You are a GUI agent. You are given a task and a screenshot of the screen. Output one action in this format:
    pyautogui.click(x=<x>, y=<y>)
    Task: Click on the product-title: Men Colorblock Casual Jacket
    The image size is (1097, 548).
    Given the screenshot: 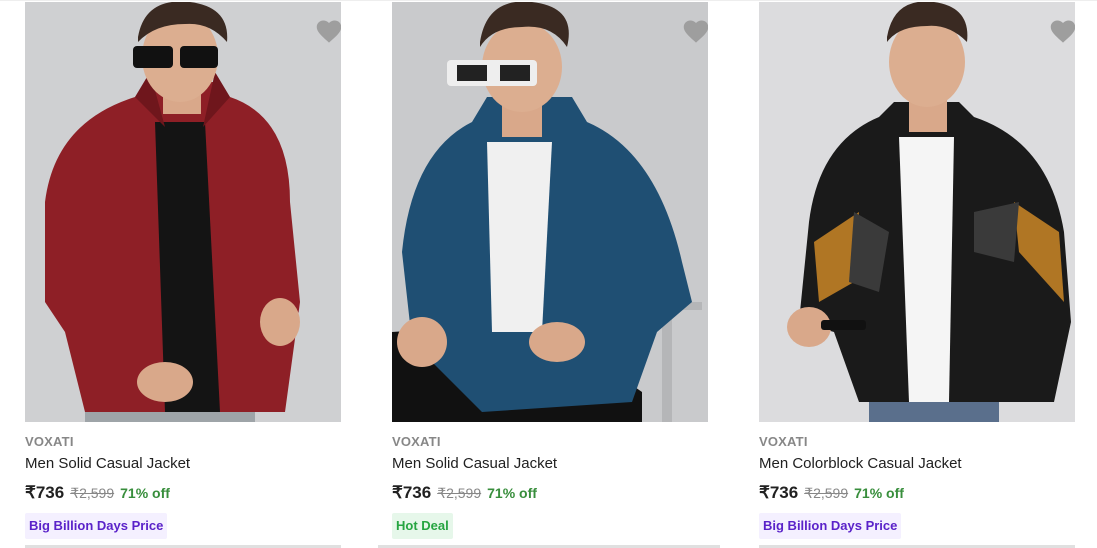 What is the action you would take?
    pyautogui.click(x=917, y=464)
    